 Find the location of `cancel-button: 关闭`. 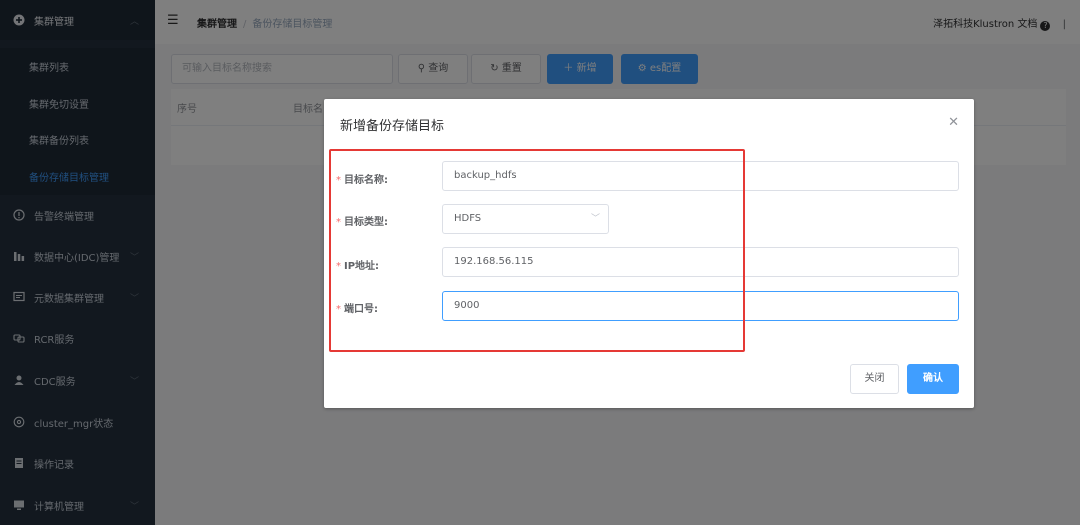

cancel-button: 关闭 is located at coordinates (874, 379).